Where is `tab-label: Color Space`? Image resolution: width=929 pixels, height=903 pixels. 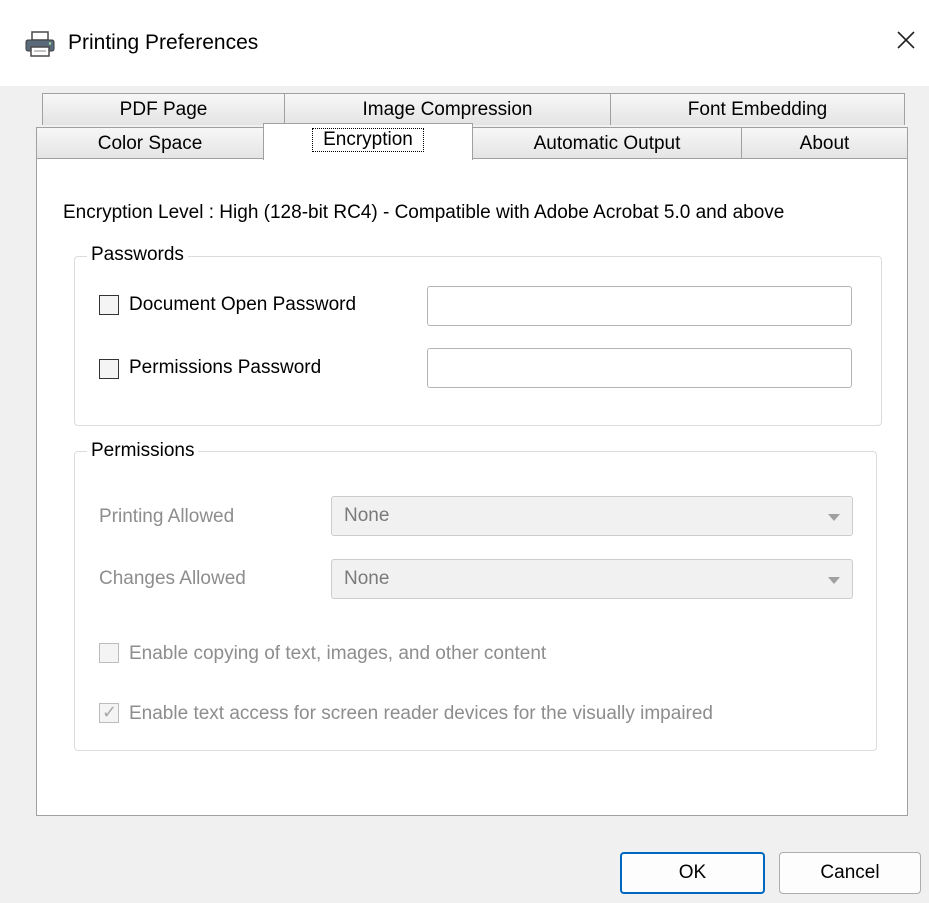
tab-label: Color Space is located at coordinates (150, 143).